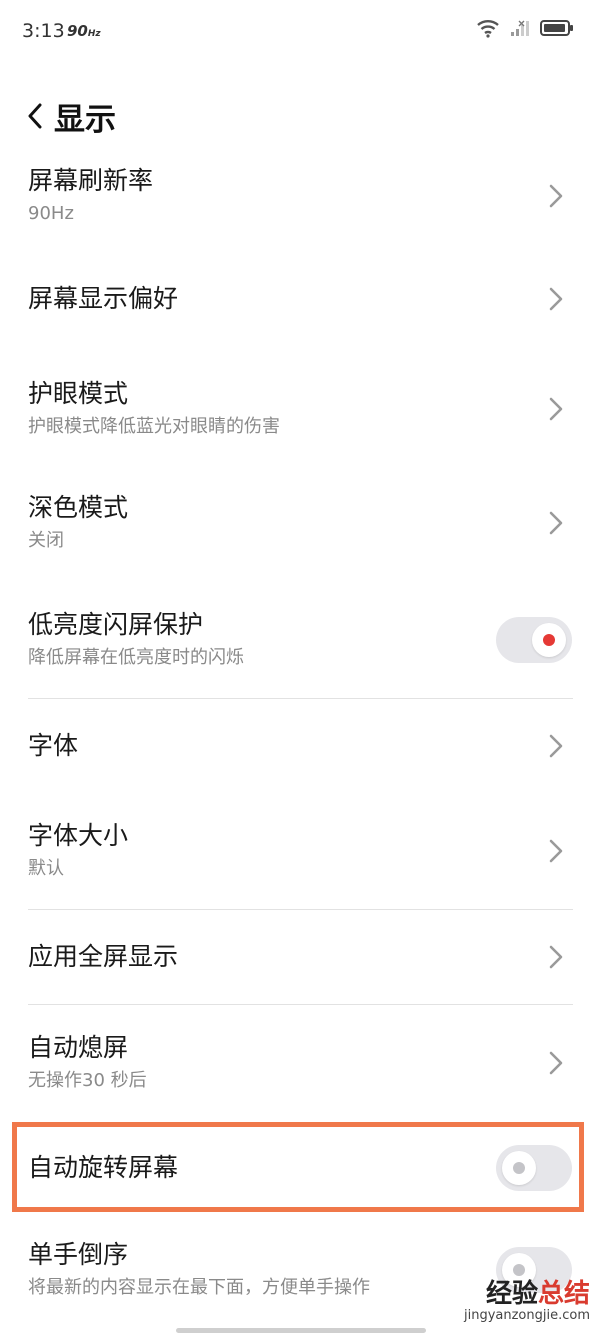 The width and height of the screenshot is (600, 1333). What do you see at coordinates (300, 409) in the screenshot?
I see `setting-eye-protection: 护眼模式 护眼模式降低蓝光对眼睛的伤害` at bounding box center [300, 409].